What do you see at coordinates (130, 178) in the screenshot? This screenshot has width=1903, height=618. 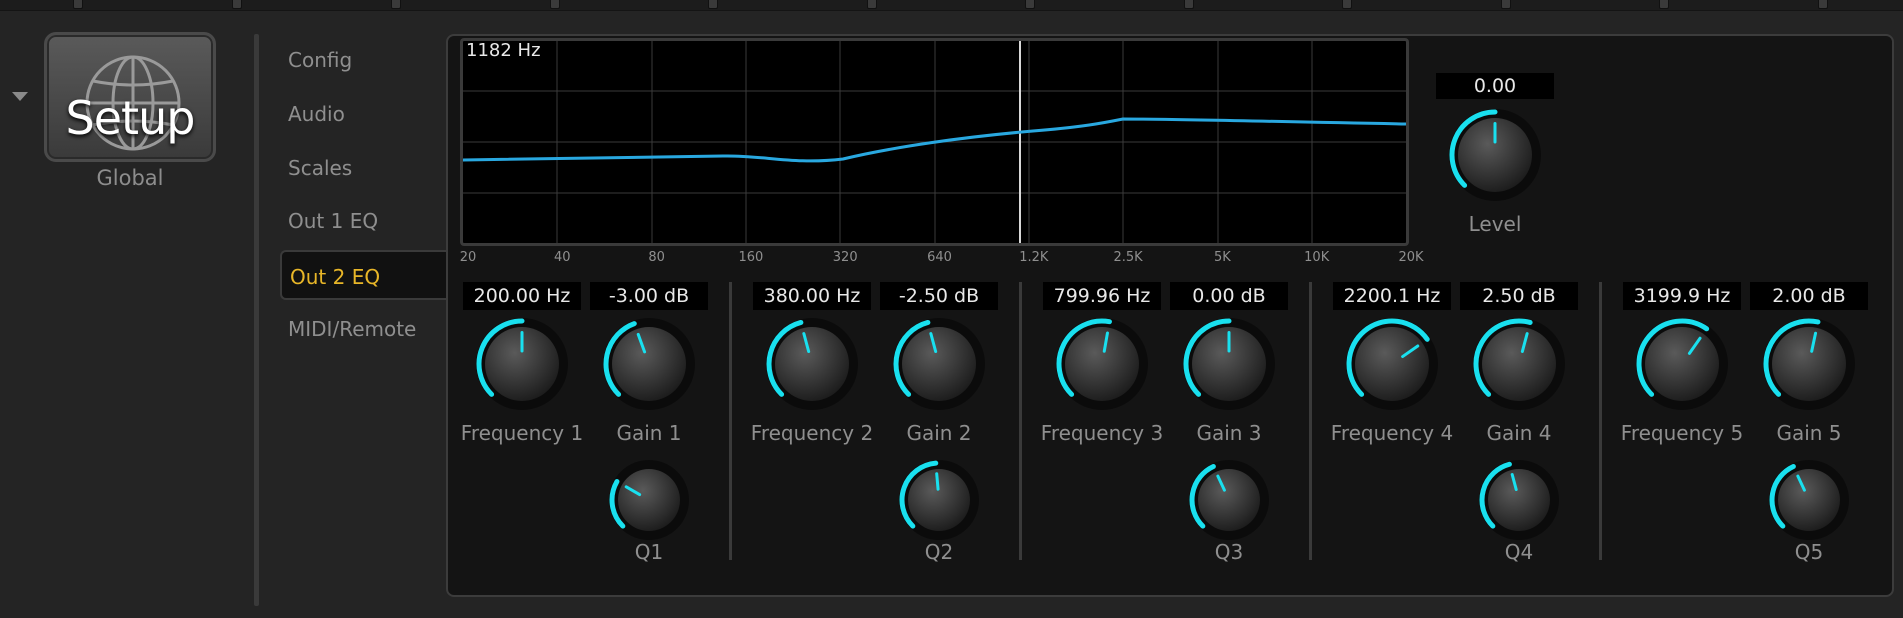 I see `setup-subtitle: Global` at bounding box center [130, 178].